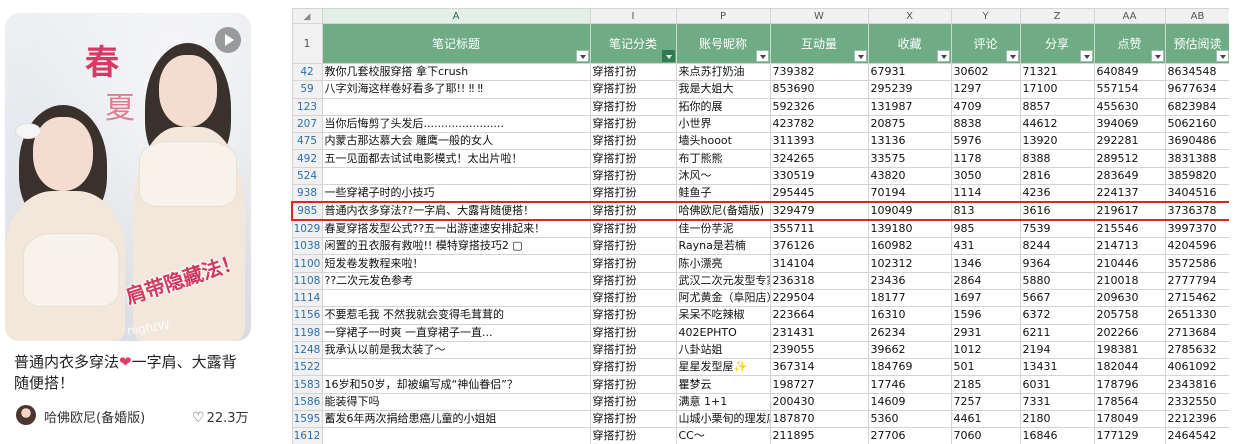 The image size is (1236, 444). Describe the element at coordinates (1196, 211) in the screenshot. I see `cell-est-reads: 3736378` at that location.